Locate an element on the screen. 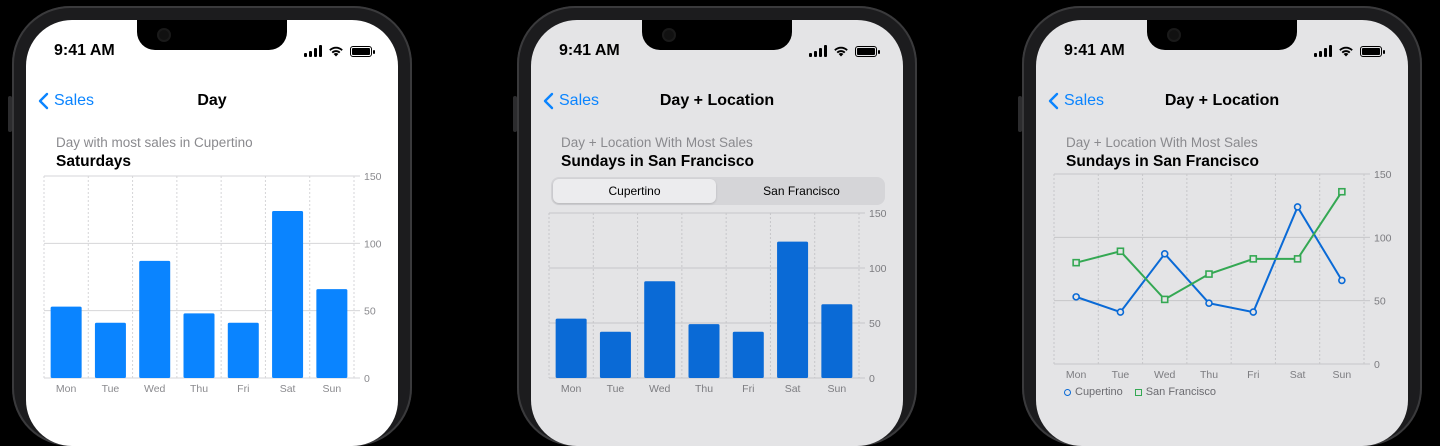 This screenshot has height=446, width=1440. legend-label: San Francisco is located at coordinates (1181, 392).